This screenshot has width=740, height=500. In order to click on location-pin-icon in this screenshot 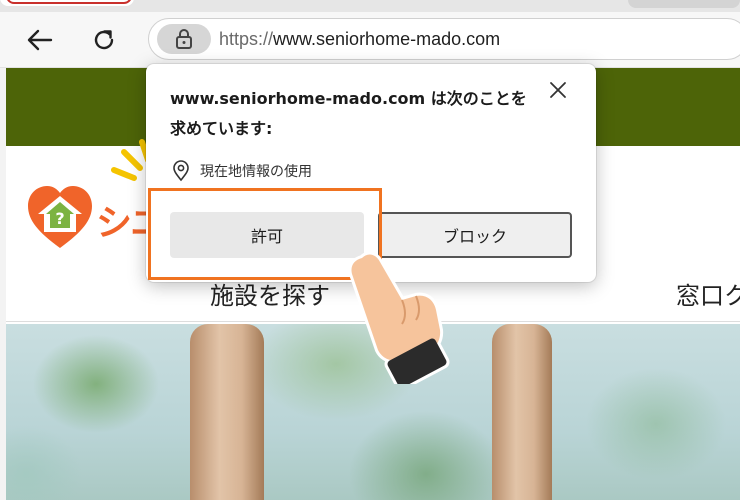, I will do `click(181, 171)`.